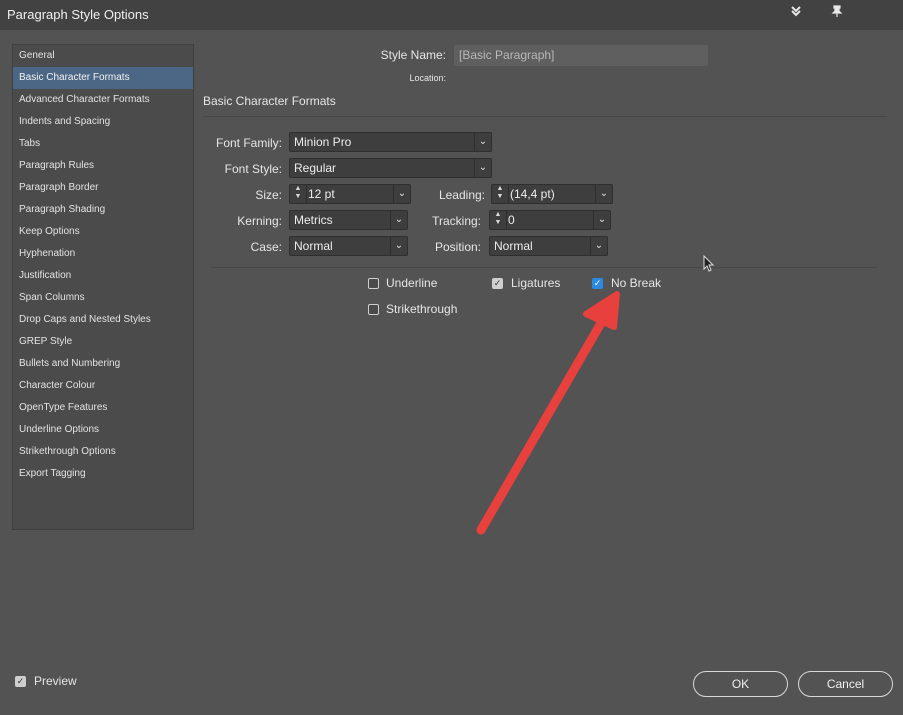 The height and width of the screenshot is (715, 903). I want to click on font-family-label: Font Family:, so click(248, 143).